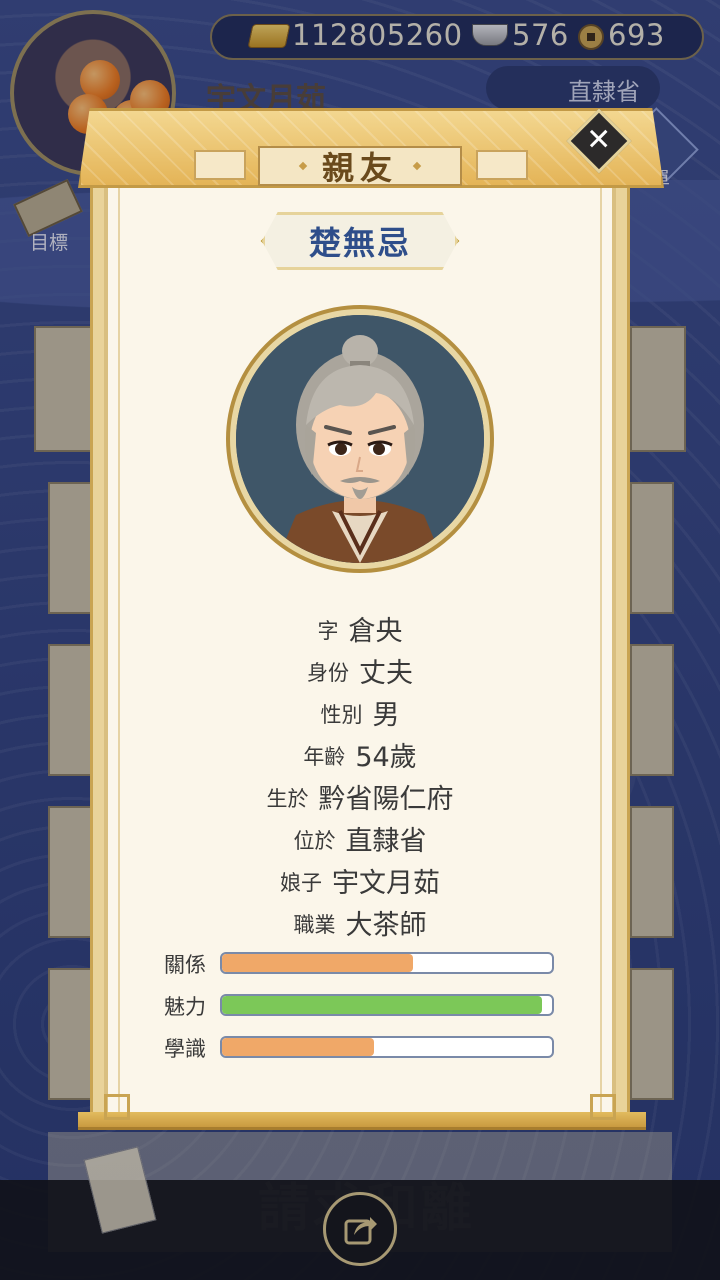 The image size is (720, 1280). What do you see at coordinates (301, 883) in the screenshot?
I see `info-key: 娘子` at bounding box center [301, 883].